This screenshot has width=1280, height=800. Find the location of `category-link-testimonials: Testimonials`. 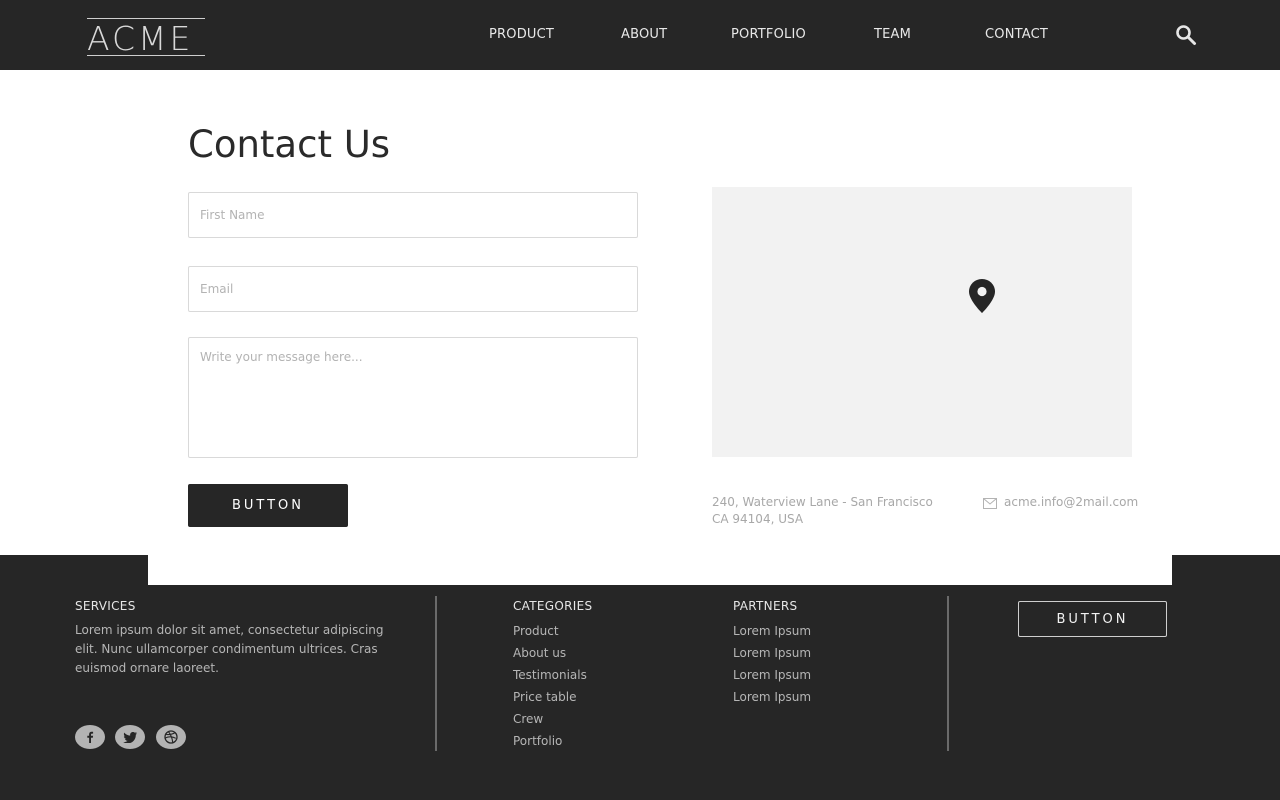

category-link-testimonials: Testimonials is located at coordinates (550, 675).